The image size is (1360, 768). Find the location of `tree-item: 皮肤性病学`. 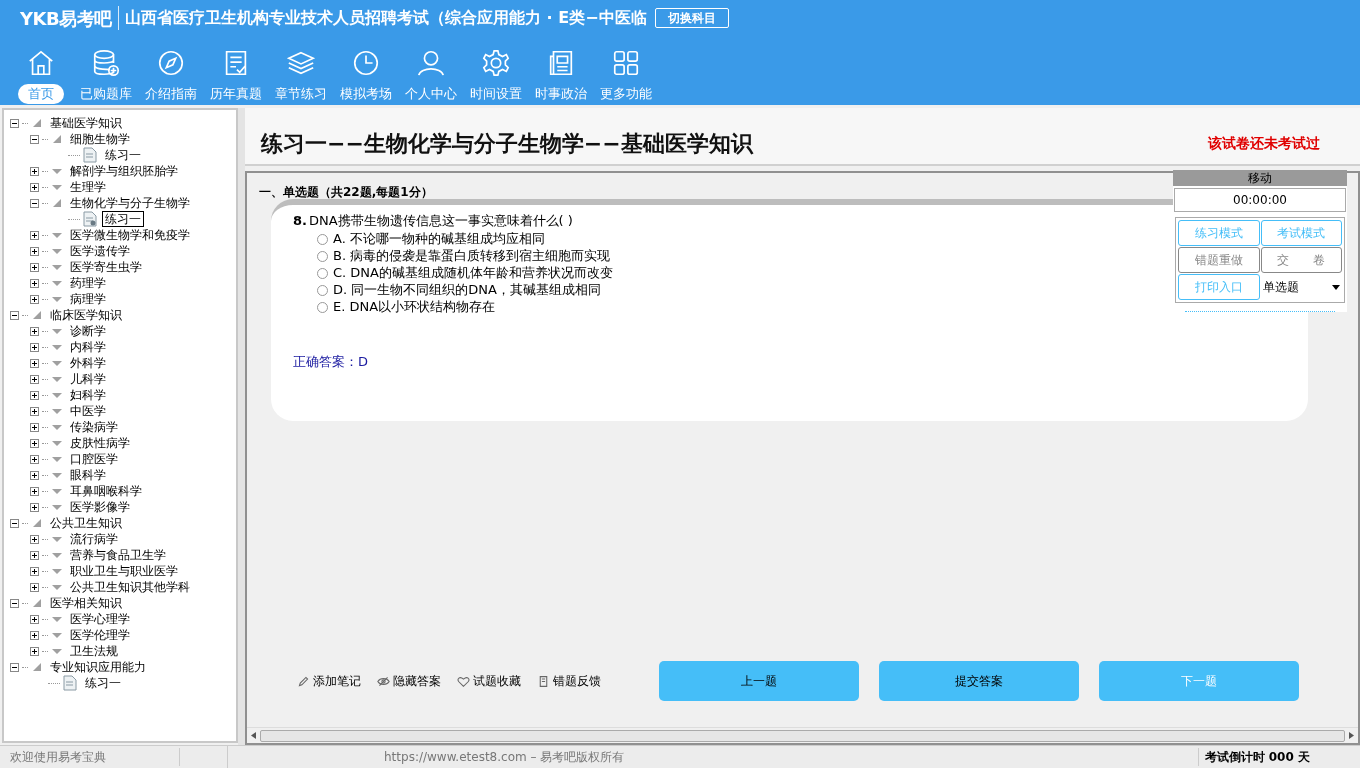

tree-item: 皮肤性病学 is located at coordinates (100, 443).